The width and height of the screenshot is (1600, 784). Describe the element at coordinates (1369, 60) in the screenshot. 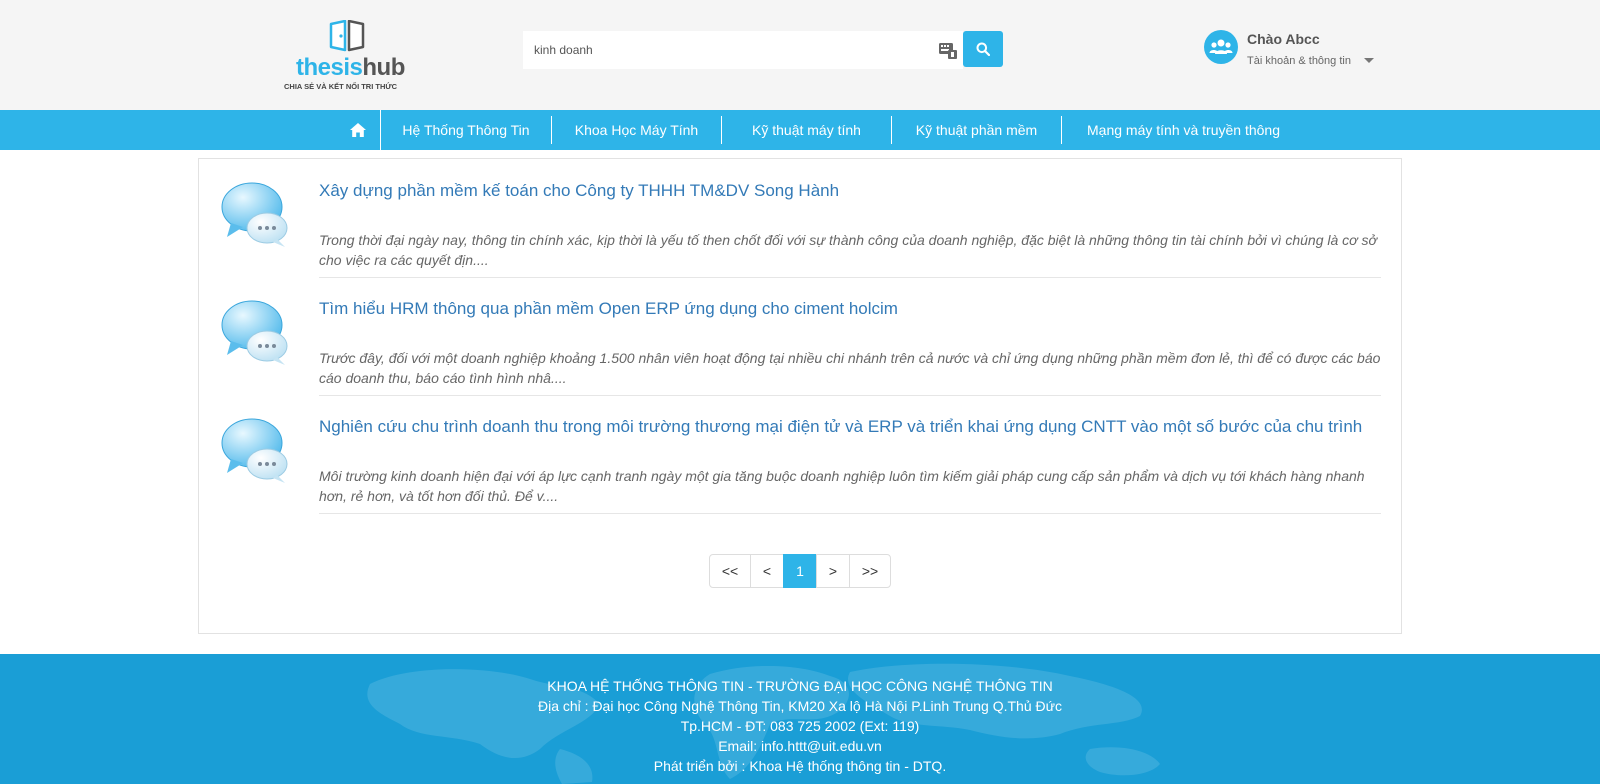

I see `caret-down-icon` at that location.